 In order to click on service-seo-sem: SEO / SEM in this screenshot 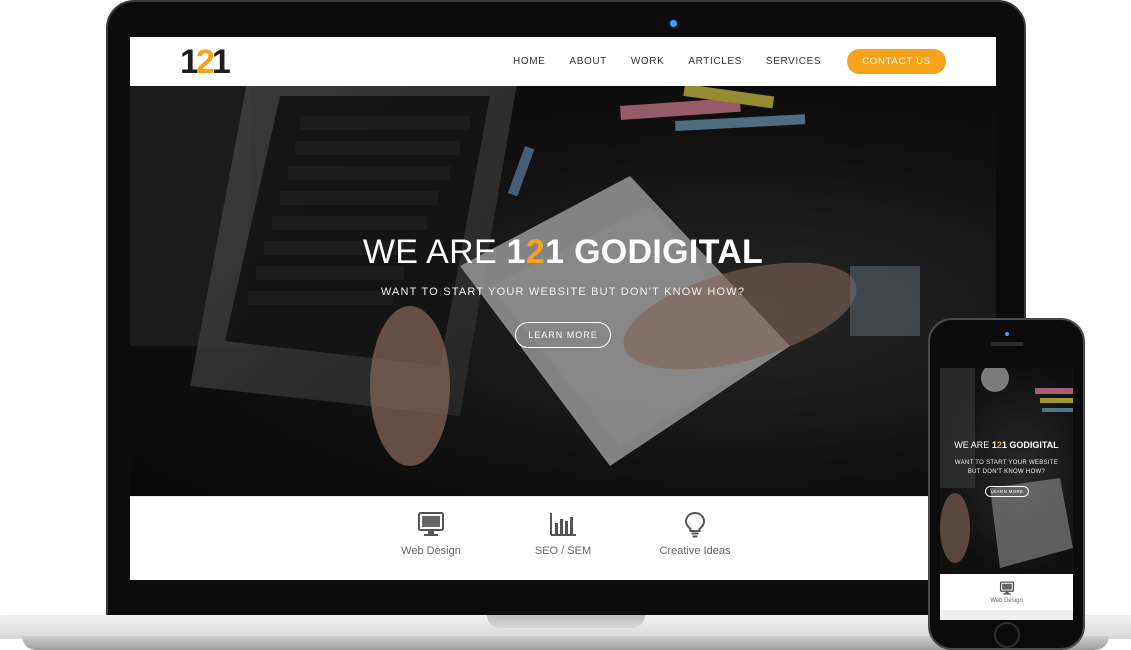, I will do `click(563, 533)`.